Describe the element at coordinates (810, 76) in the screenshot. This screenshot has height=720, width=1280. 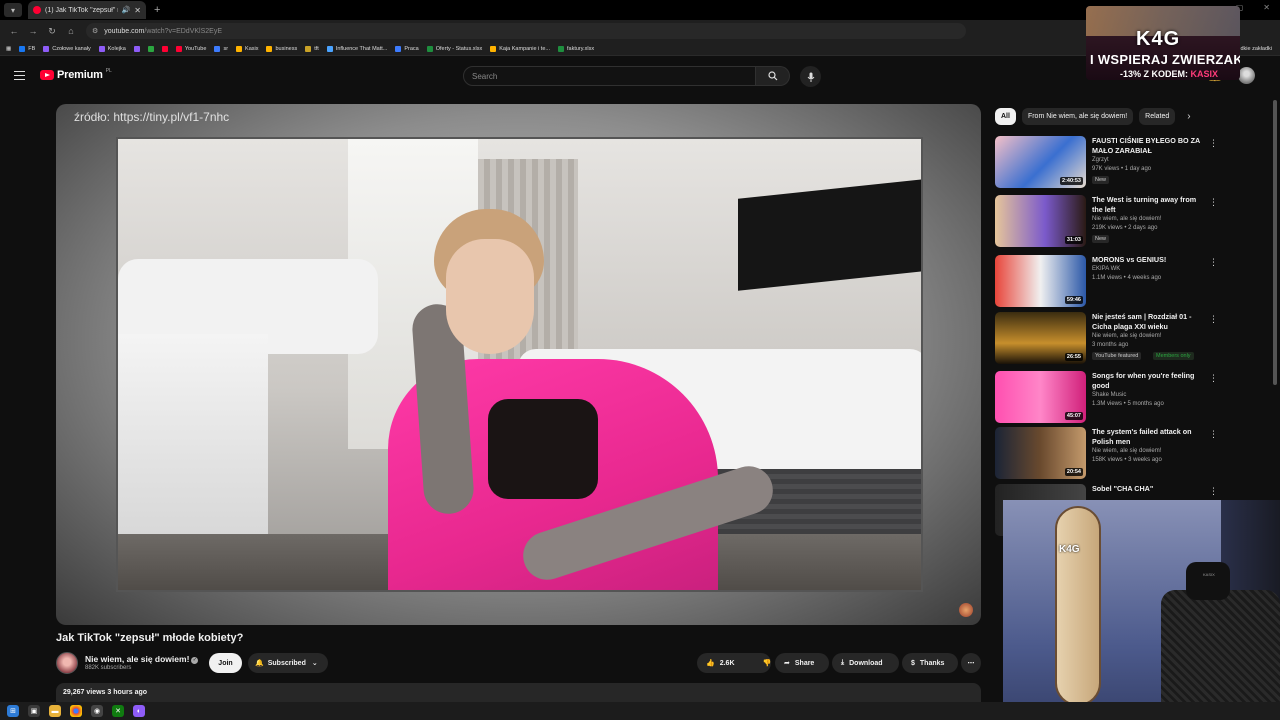
I see `voice-search-button` at that location.